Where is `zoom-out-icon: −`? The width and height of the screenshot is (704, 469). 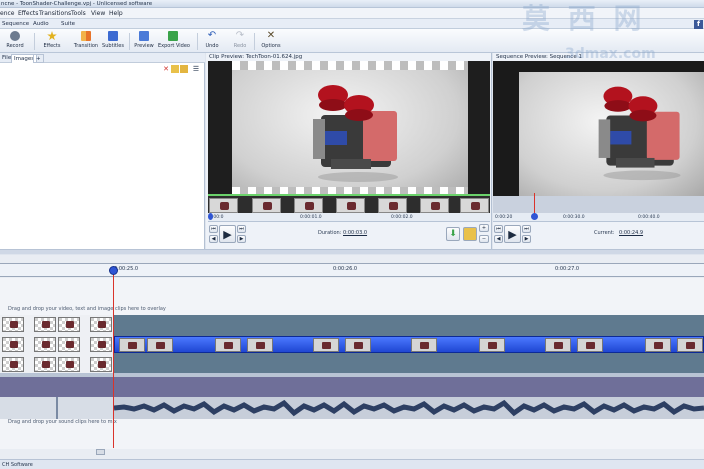
zoom-out-icon: − is located at coordinates (484, 239).